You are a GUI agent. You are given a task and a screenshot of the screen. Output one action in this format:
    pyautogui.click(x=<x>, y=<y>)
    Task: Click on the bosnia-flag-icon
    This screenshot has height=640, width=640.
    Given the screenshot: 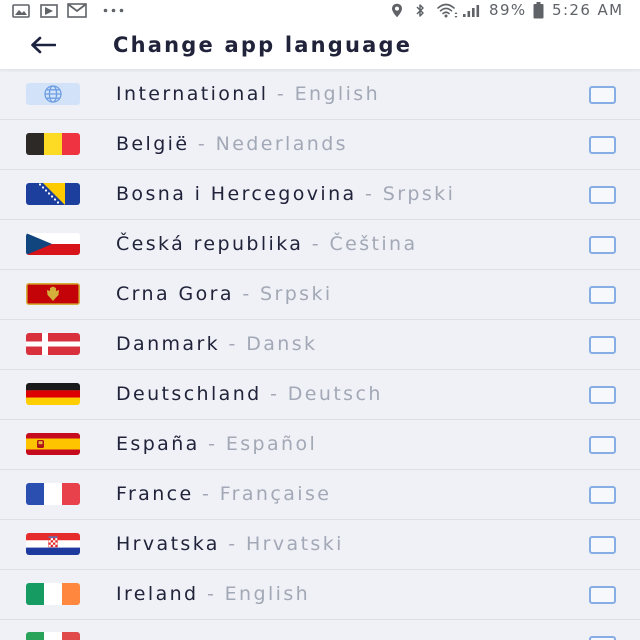 What is the action you would take?
    pyautogui.click(x=53, y=194)
    